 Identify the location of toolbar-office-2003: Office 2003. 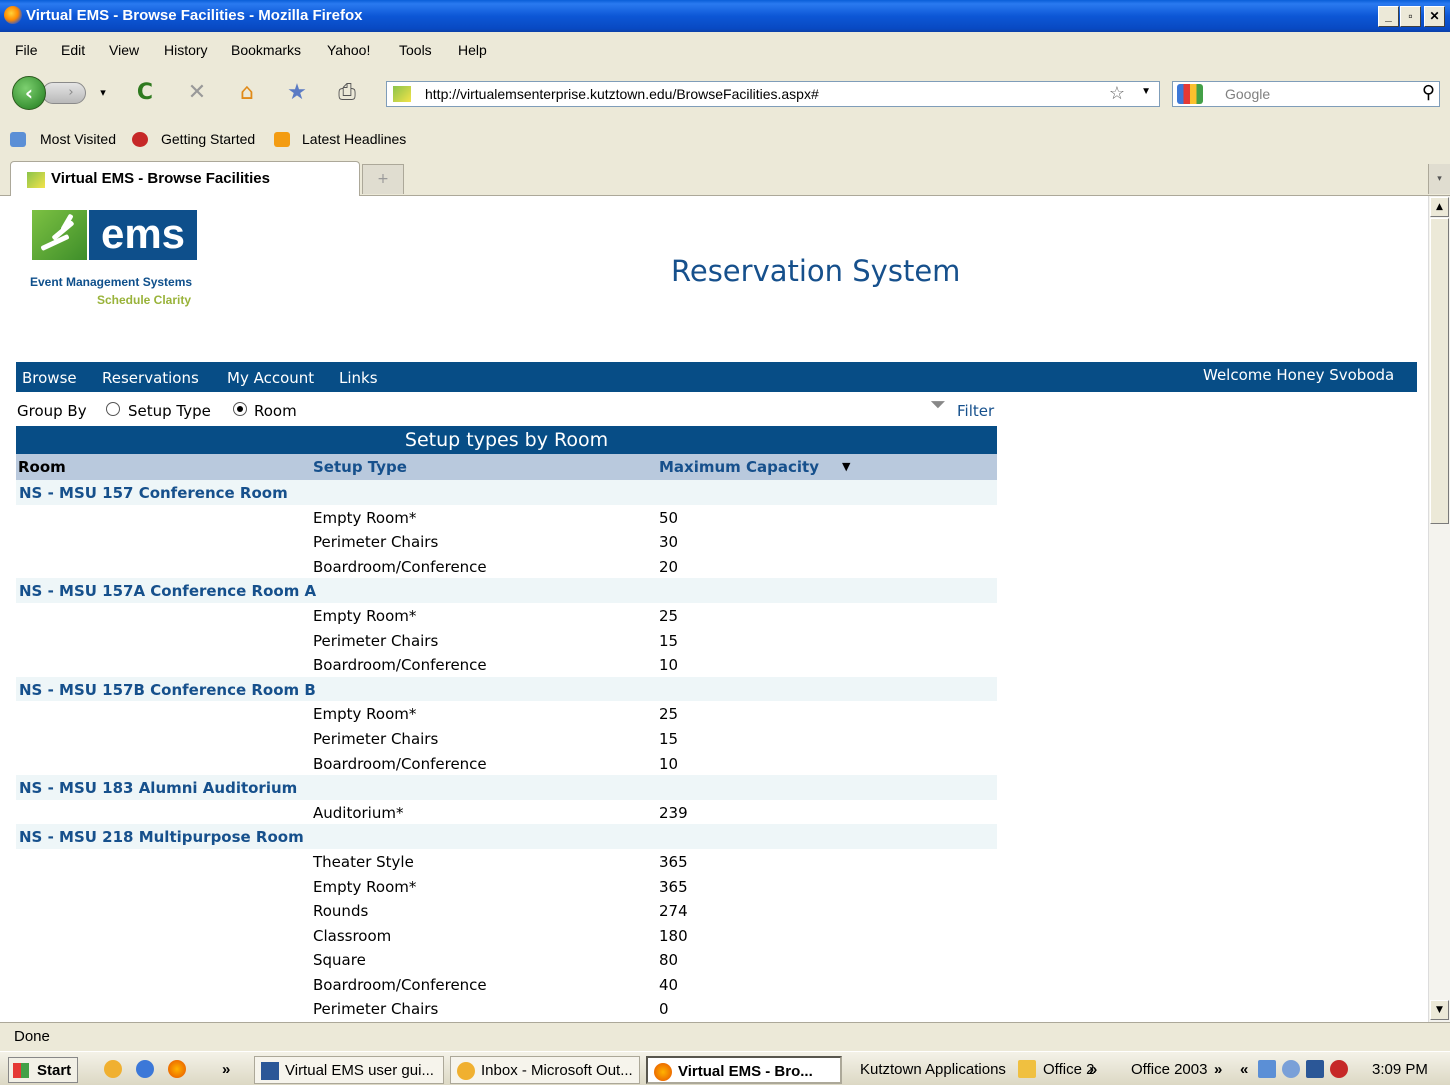
(1169, 1069).